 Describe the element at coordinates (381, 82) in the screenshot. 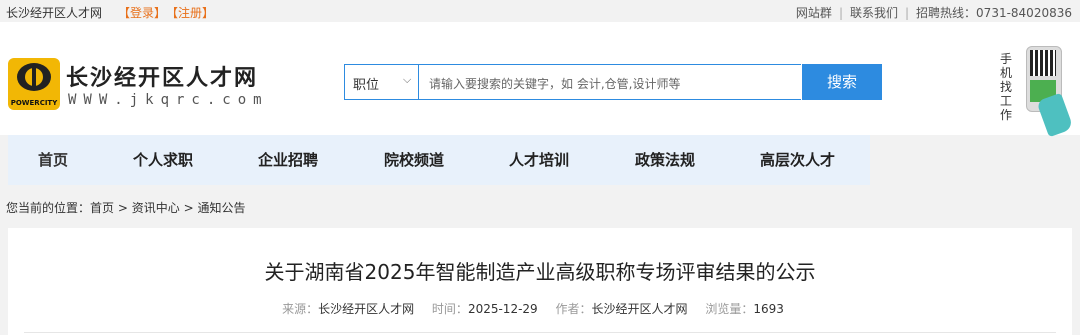

I see `search-category-select: 职位 ⌵` at that location.